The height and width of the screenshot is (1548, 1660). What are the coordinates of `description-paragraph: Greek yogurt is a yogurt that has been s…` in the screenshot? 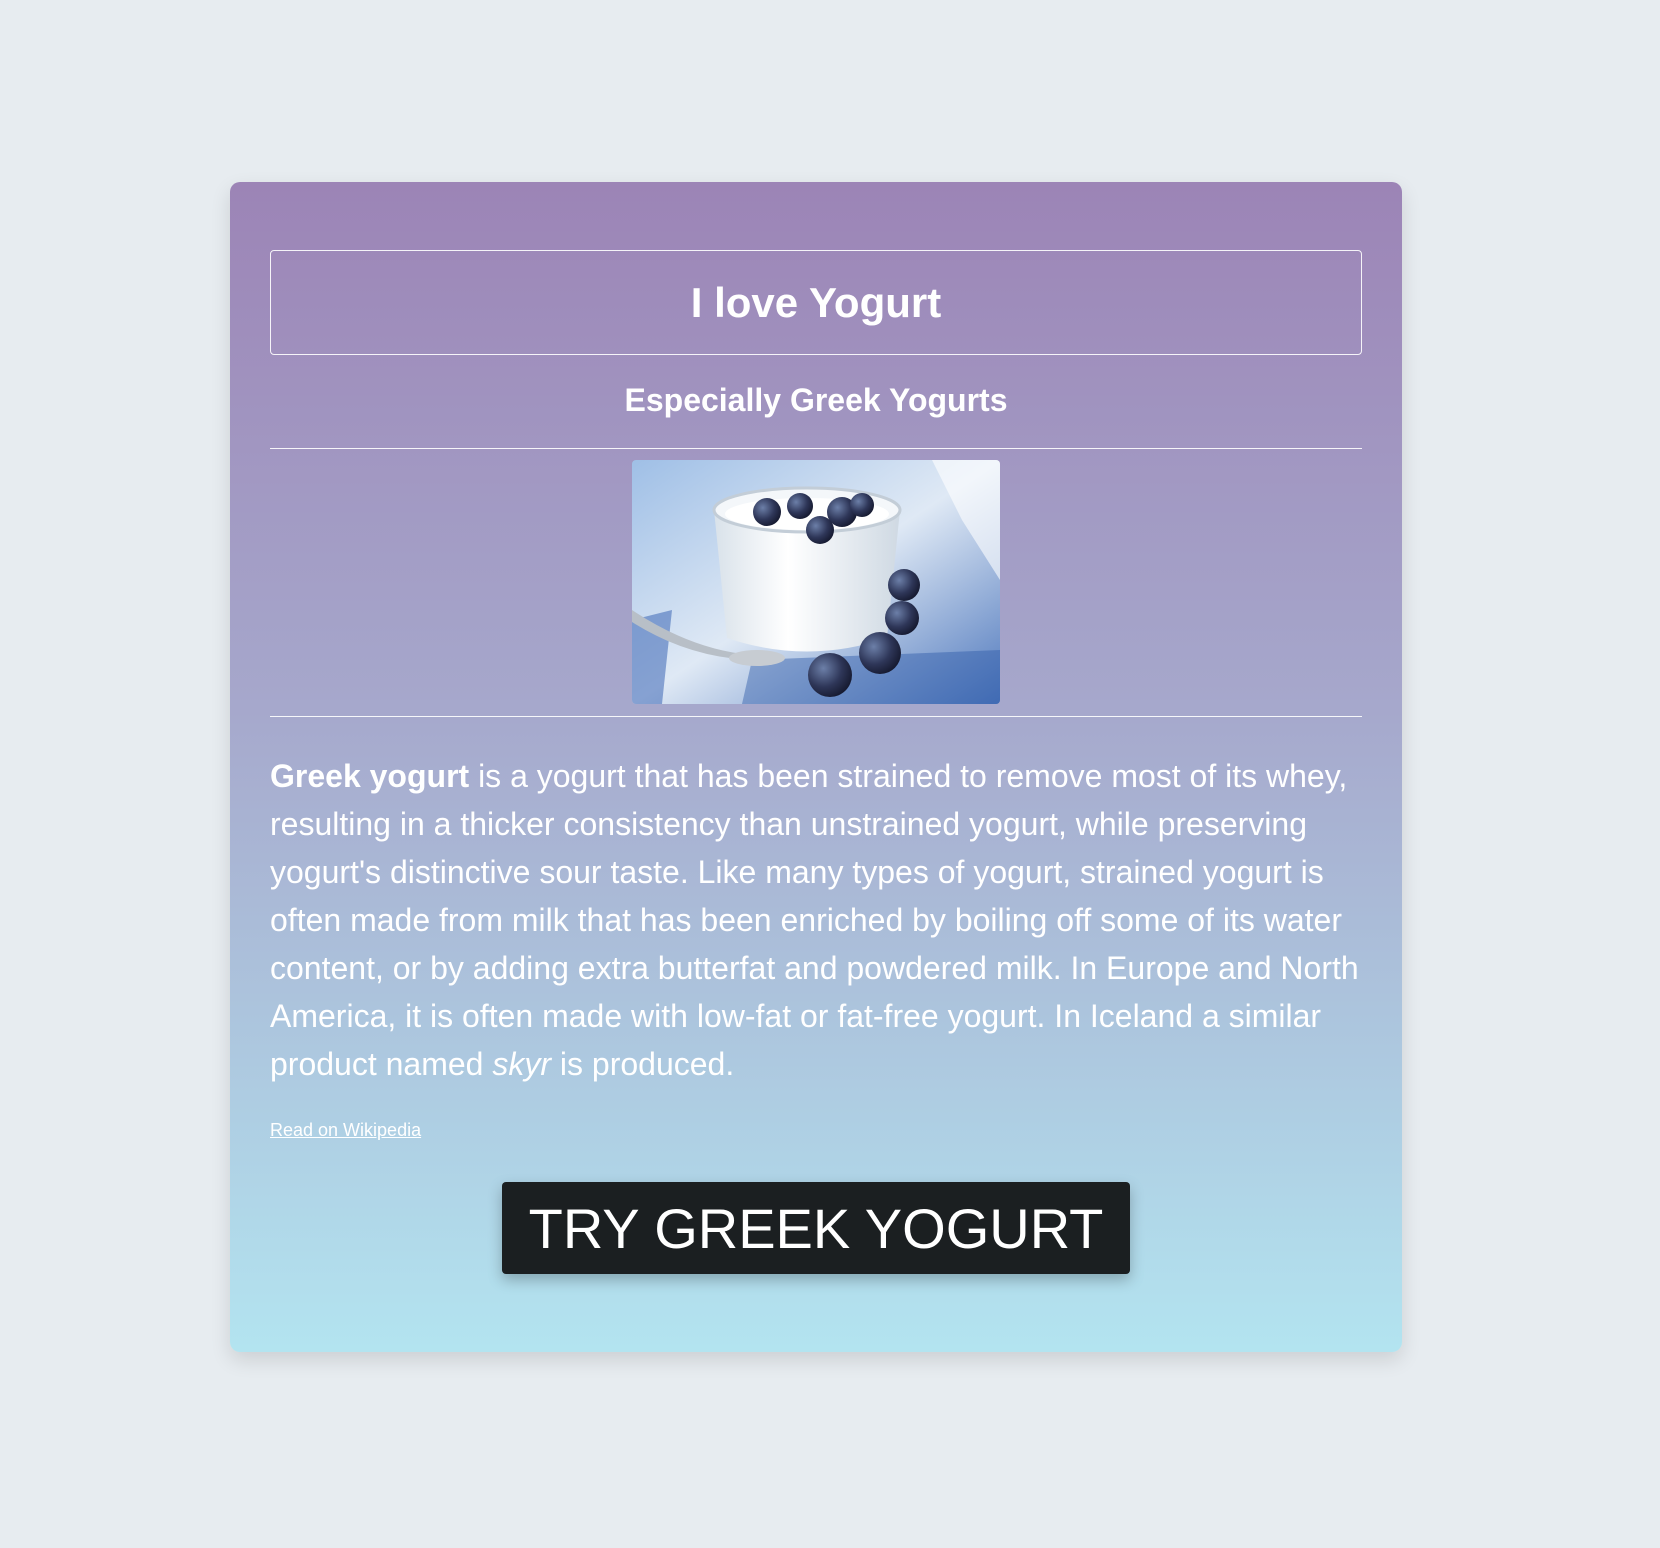 It's located at (820, 920).